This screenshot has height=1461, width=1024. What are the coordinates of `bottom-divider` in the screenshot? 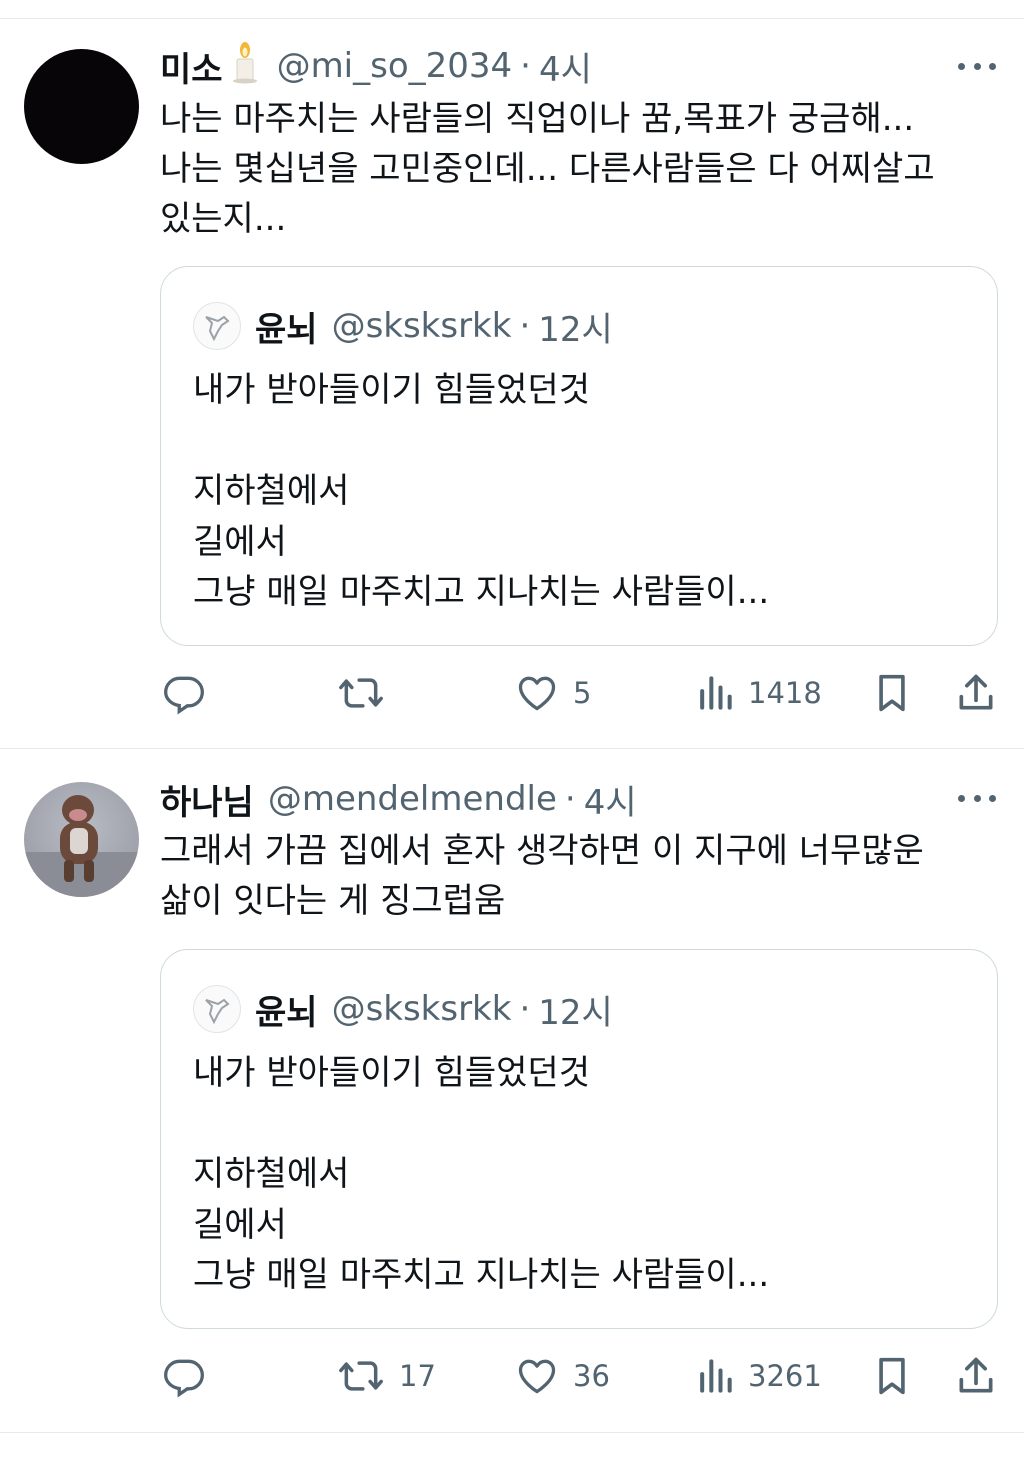 It's located at (512, 1432).